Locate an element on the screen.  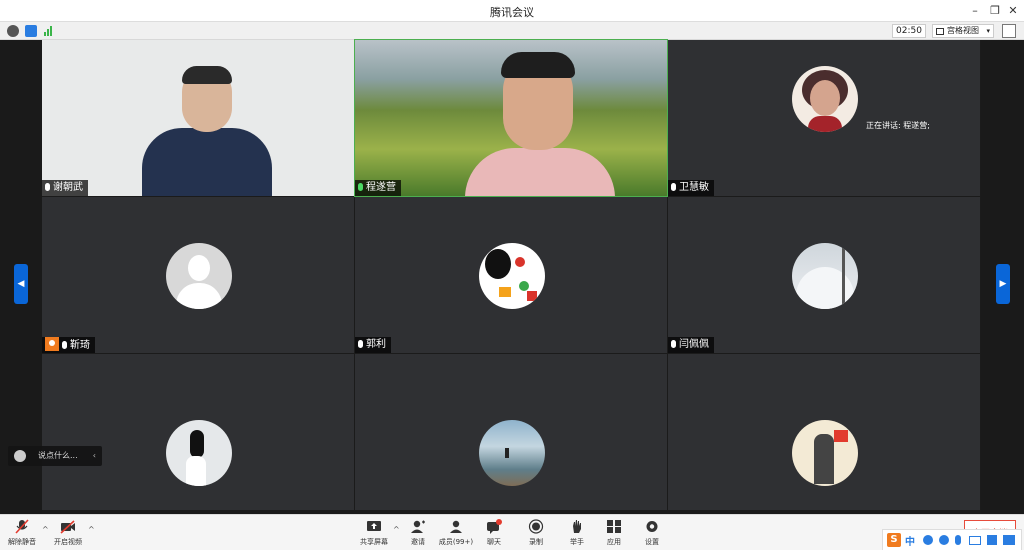
share-screen-icon is located at coordinates (374, 526).